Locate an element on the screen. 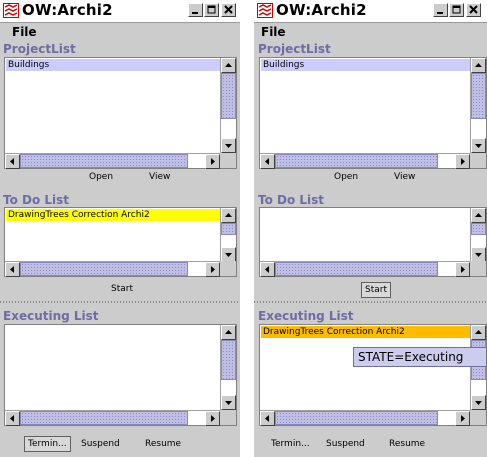 This screenshot has width=487, height=457. todo-list: DrawingTrees Correction Archi2 is located at coordinates (120, 242).